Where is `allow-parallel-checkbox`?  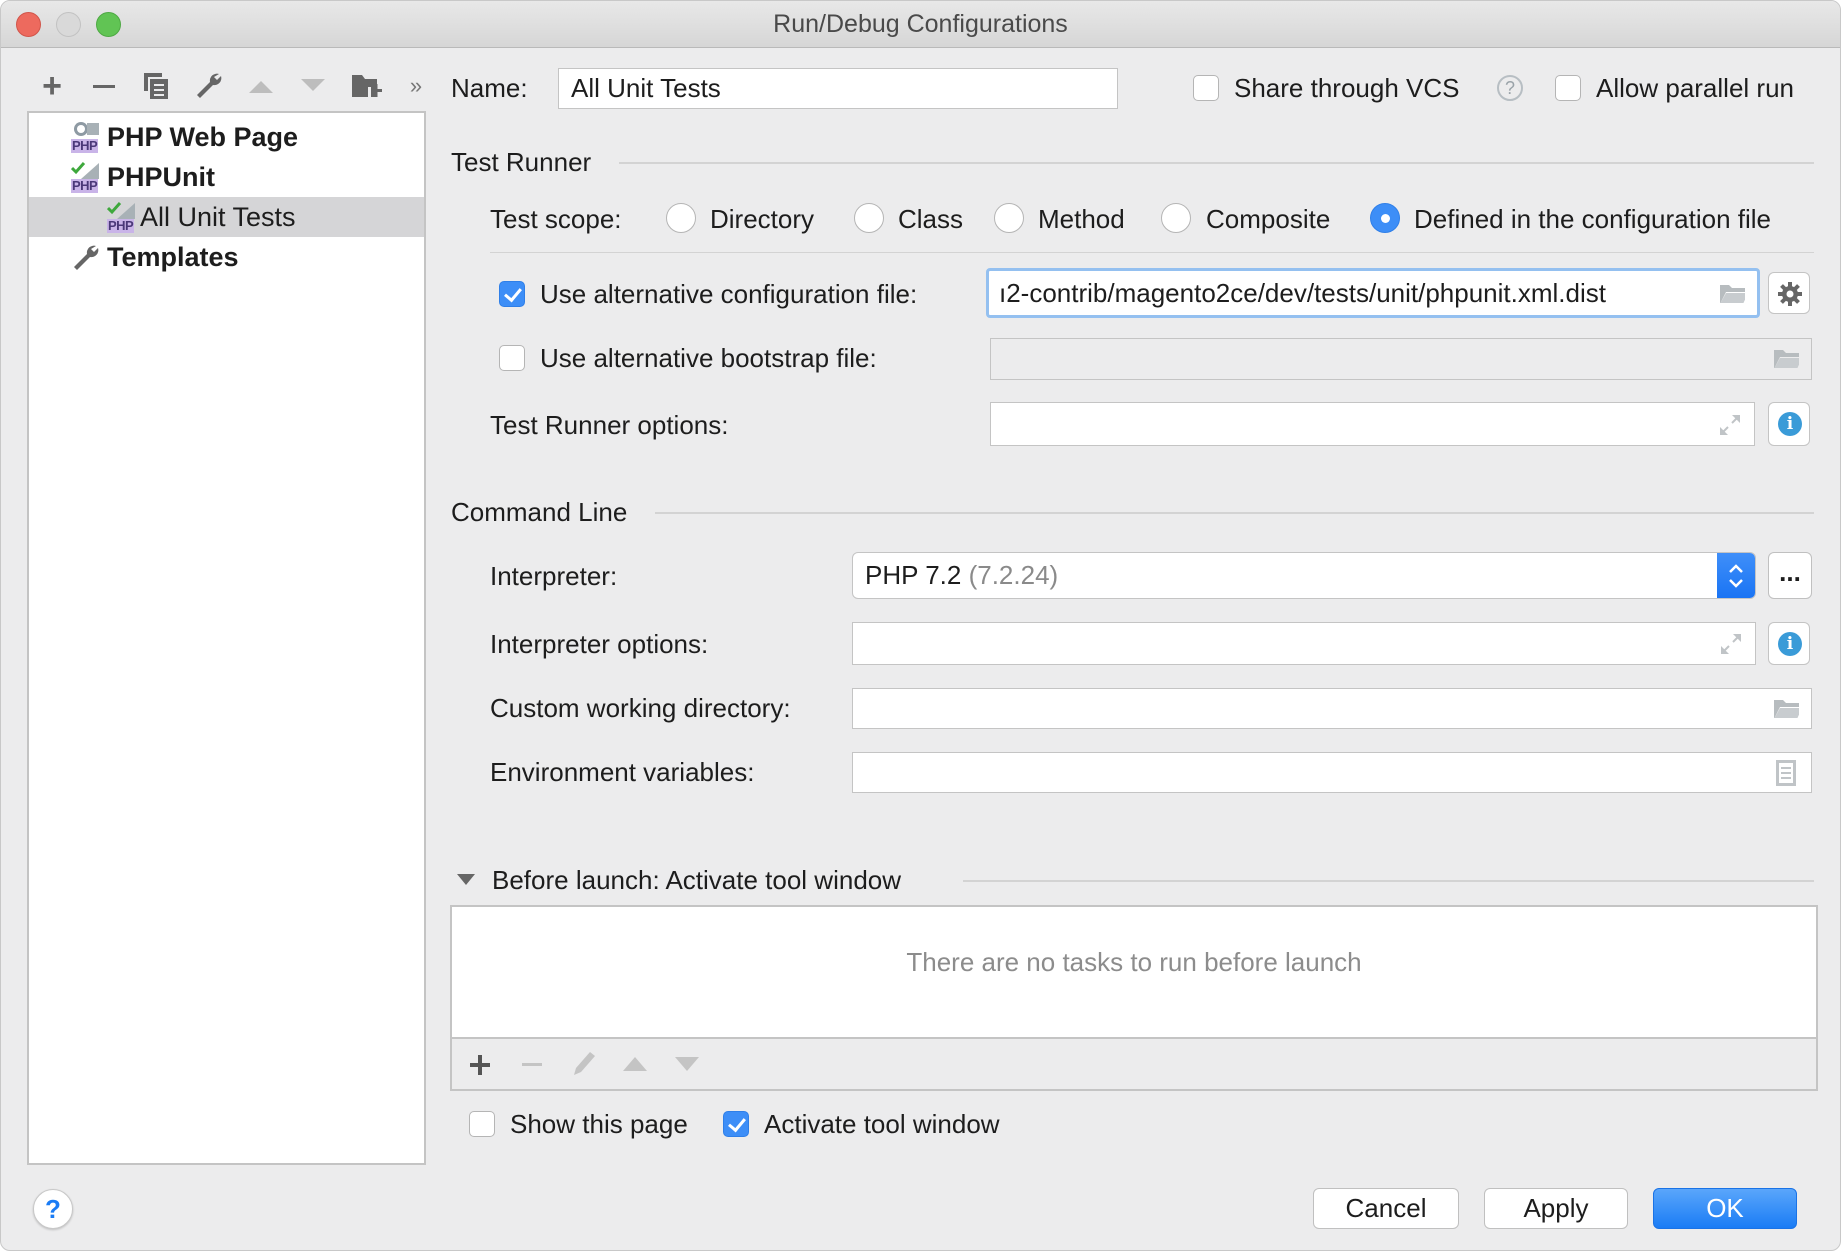
allow-parallel-checkbox is located at coordinates (1568, 88).